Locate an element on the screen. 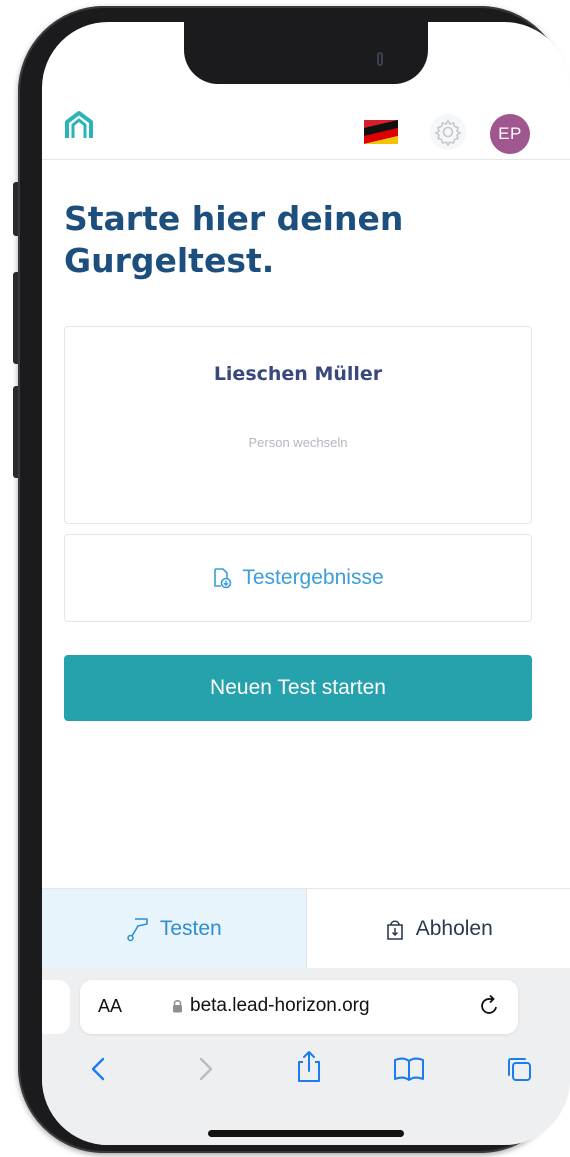 Image resolution: width=570 pixels, height=1157 pixels. address-bar: AA beta.lead-horizon.org is located at coordinates (299, 1007).